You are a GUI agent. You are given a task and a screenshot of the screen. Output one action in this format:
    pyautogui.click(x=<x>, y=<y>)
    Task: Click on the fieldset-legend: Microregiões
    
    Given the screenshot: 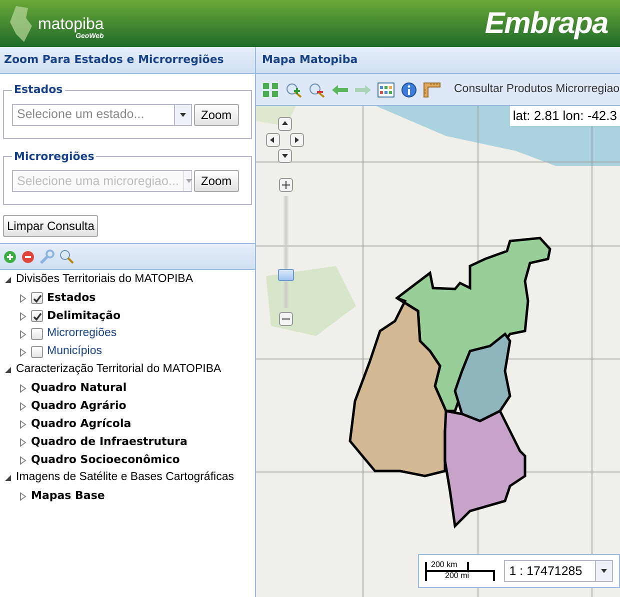 What is the action you would take?
    pyautogui.click(x=54, y=156)
    